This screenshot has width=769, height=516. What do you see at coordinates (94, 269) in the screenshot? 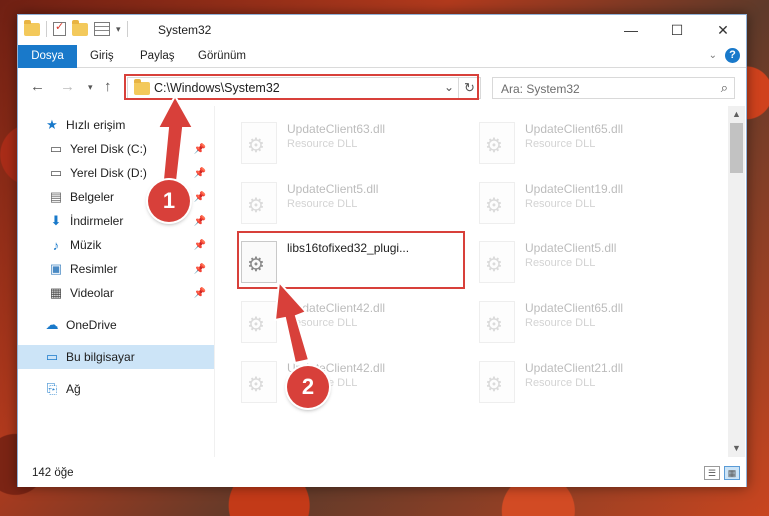
I see `sidebar-item-label: Resimler` at bounding box center [94, 269].